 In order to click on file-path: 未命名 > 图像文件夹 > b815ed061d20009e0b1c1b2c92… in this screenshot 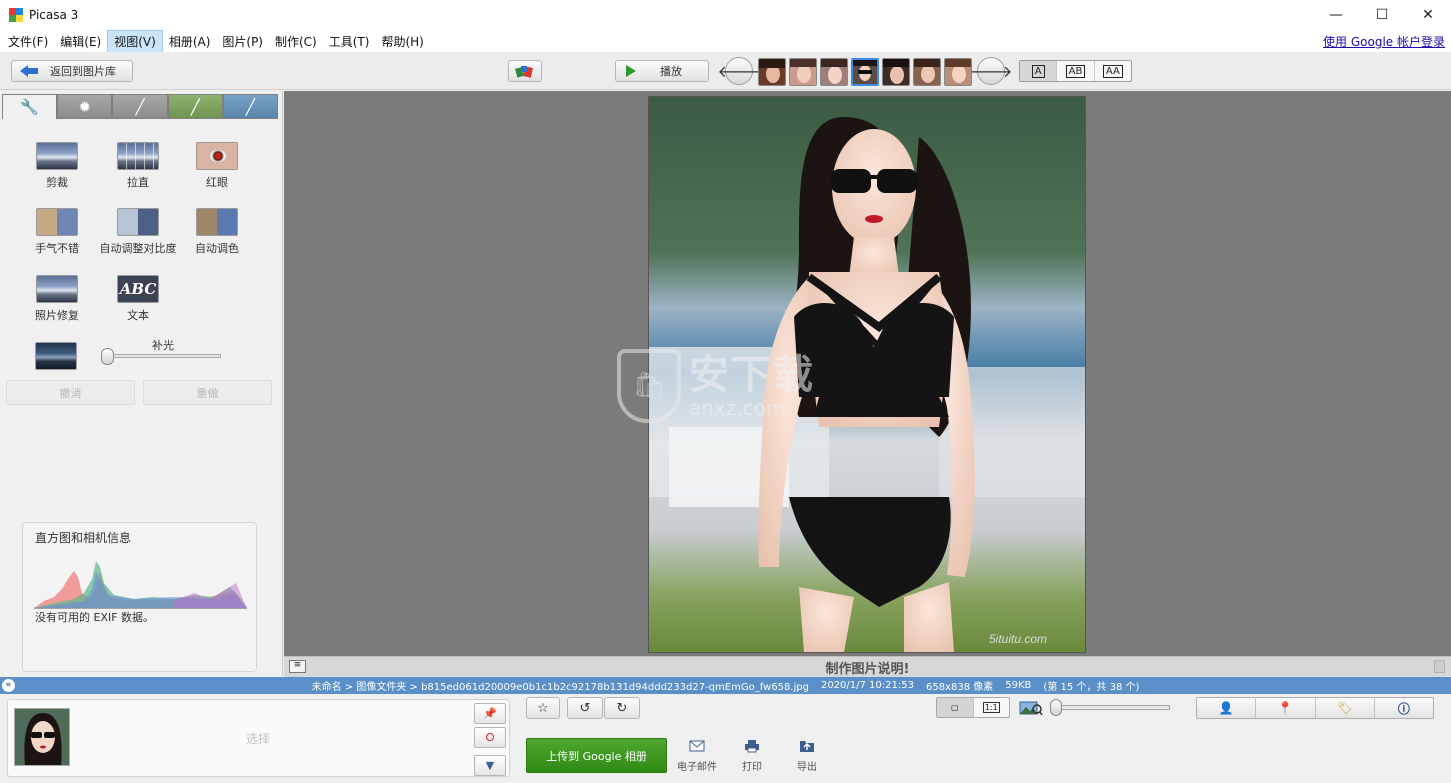, I will do `click(560, 687)`.